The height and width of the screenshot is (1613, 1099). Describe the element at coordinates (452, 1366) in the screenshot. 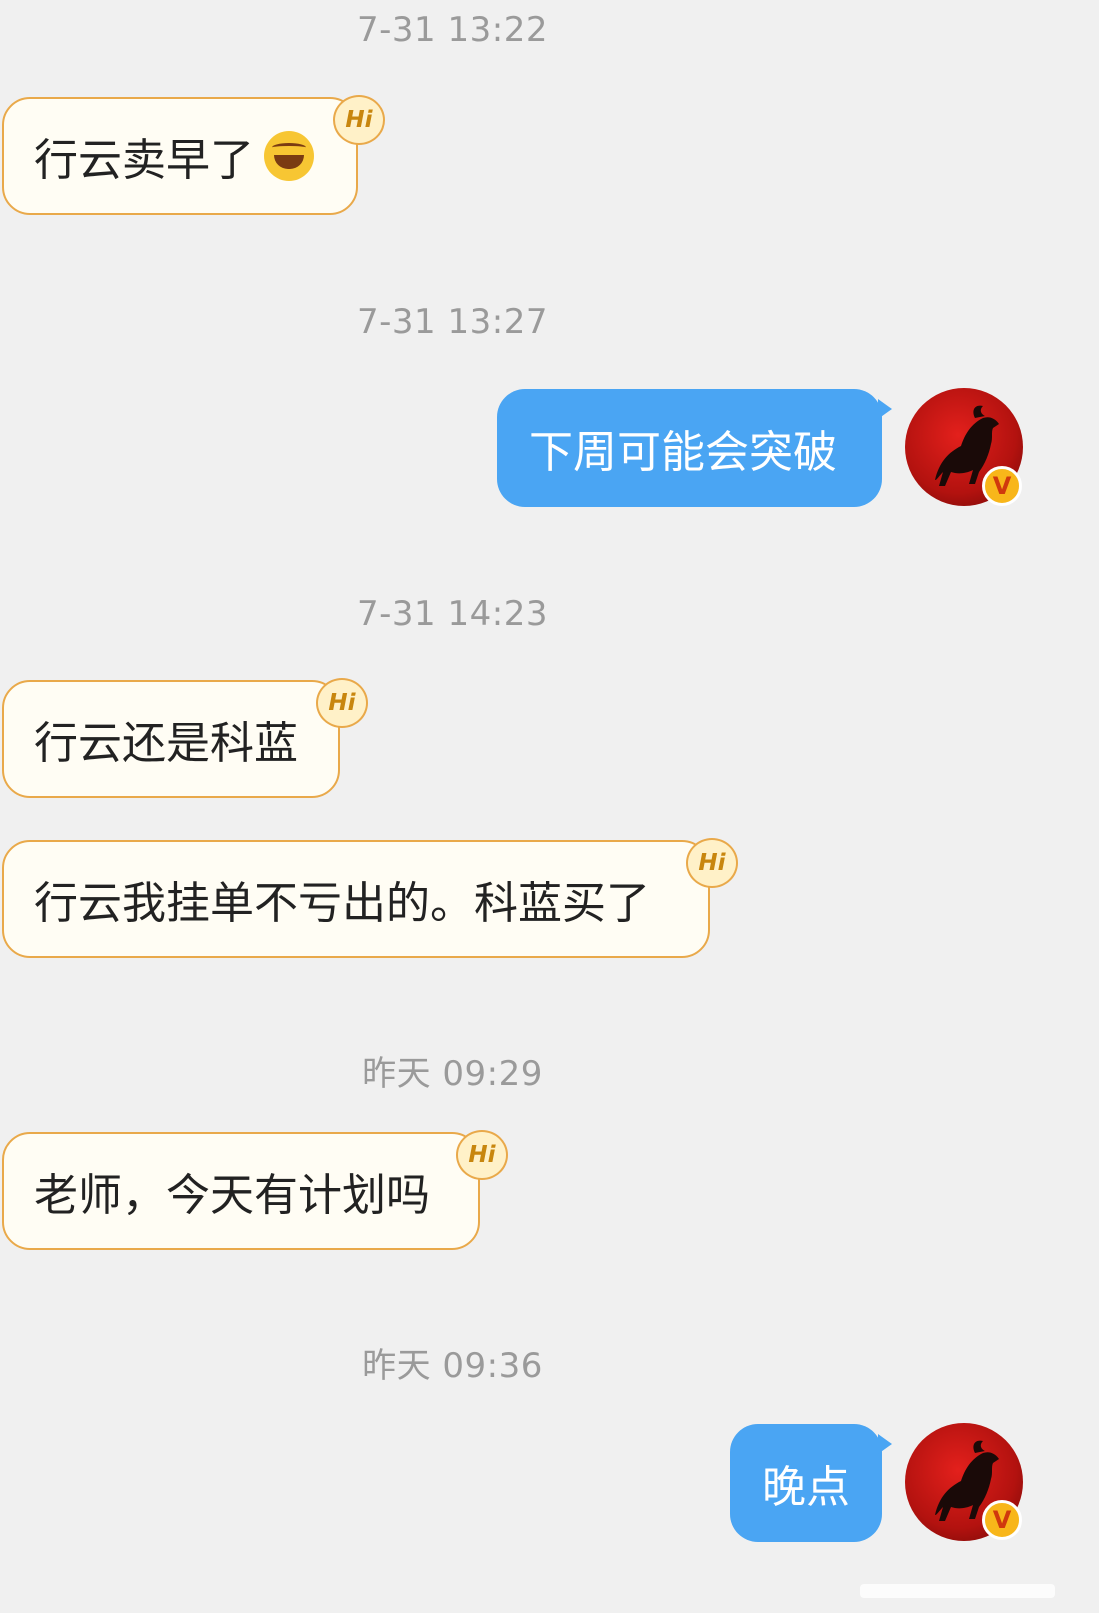

I see `timestamp: 昨天 09:36` at that location.